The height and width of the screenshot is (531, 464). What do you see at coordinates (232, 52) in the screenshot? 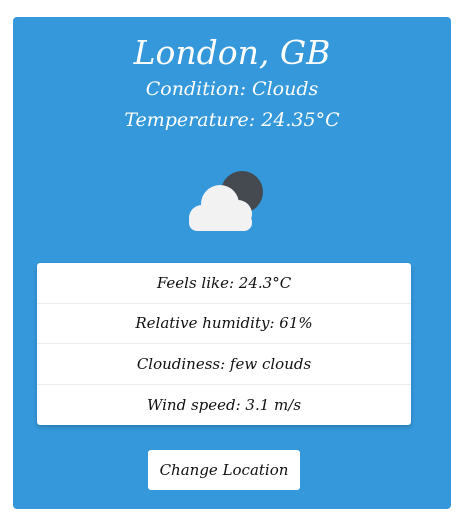
I see `location-title: London, GB` at bounding box center [232, 52].